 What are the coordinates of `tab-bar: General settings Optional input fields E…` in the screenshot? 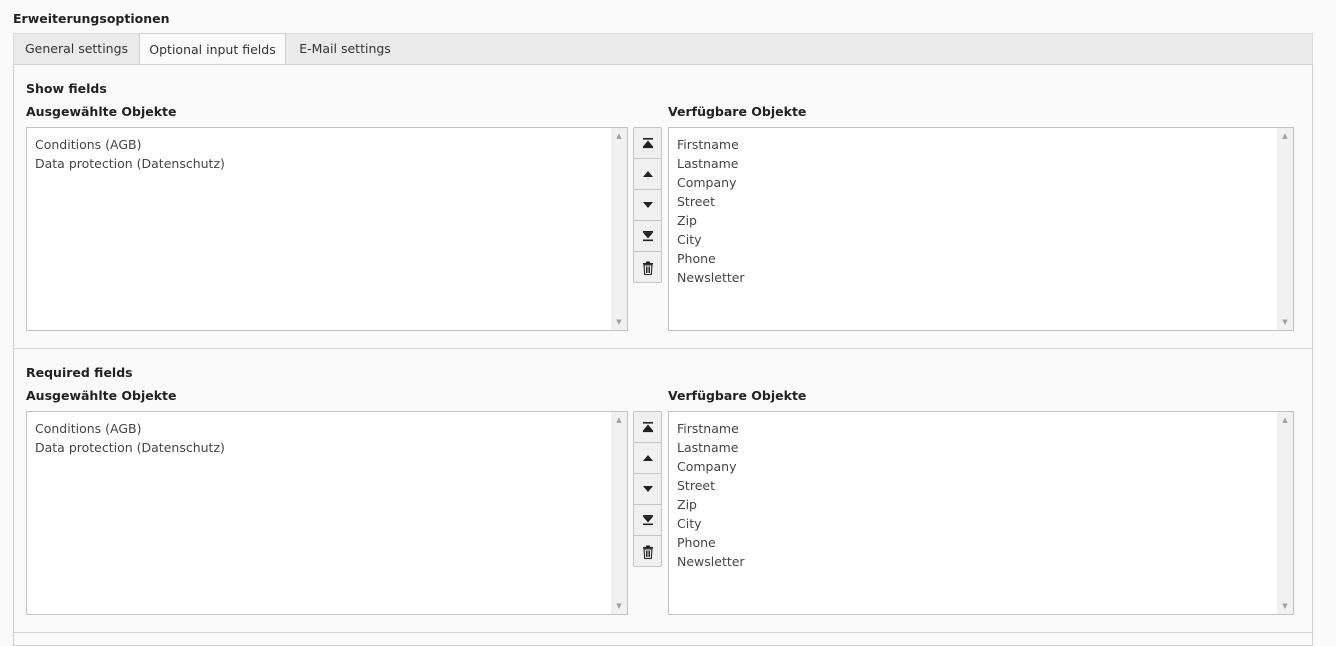 It's located at (663, 50).